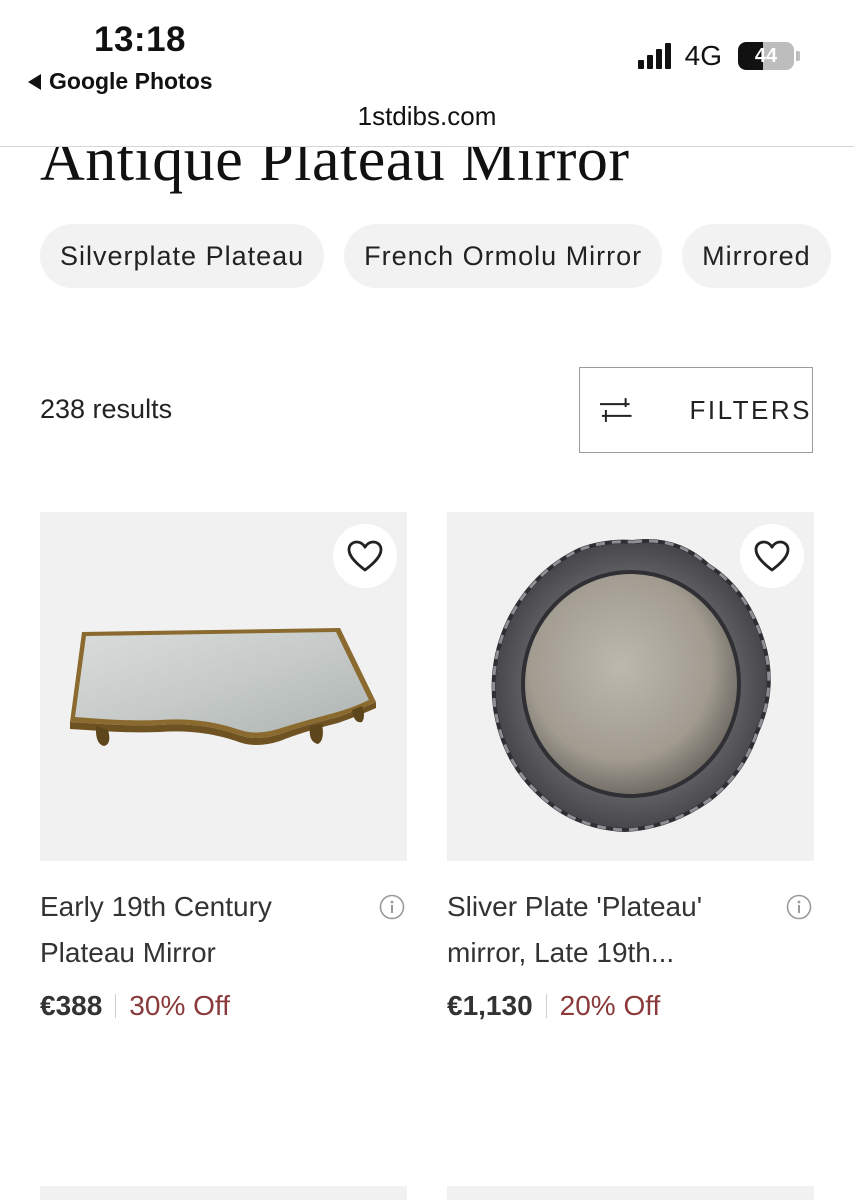 The height and width of the screenshot is (1200, 854). I want to click on product-discount: 30% Off, so click(179, 1005).